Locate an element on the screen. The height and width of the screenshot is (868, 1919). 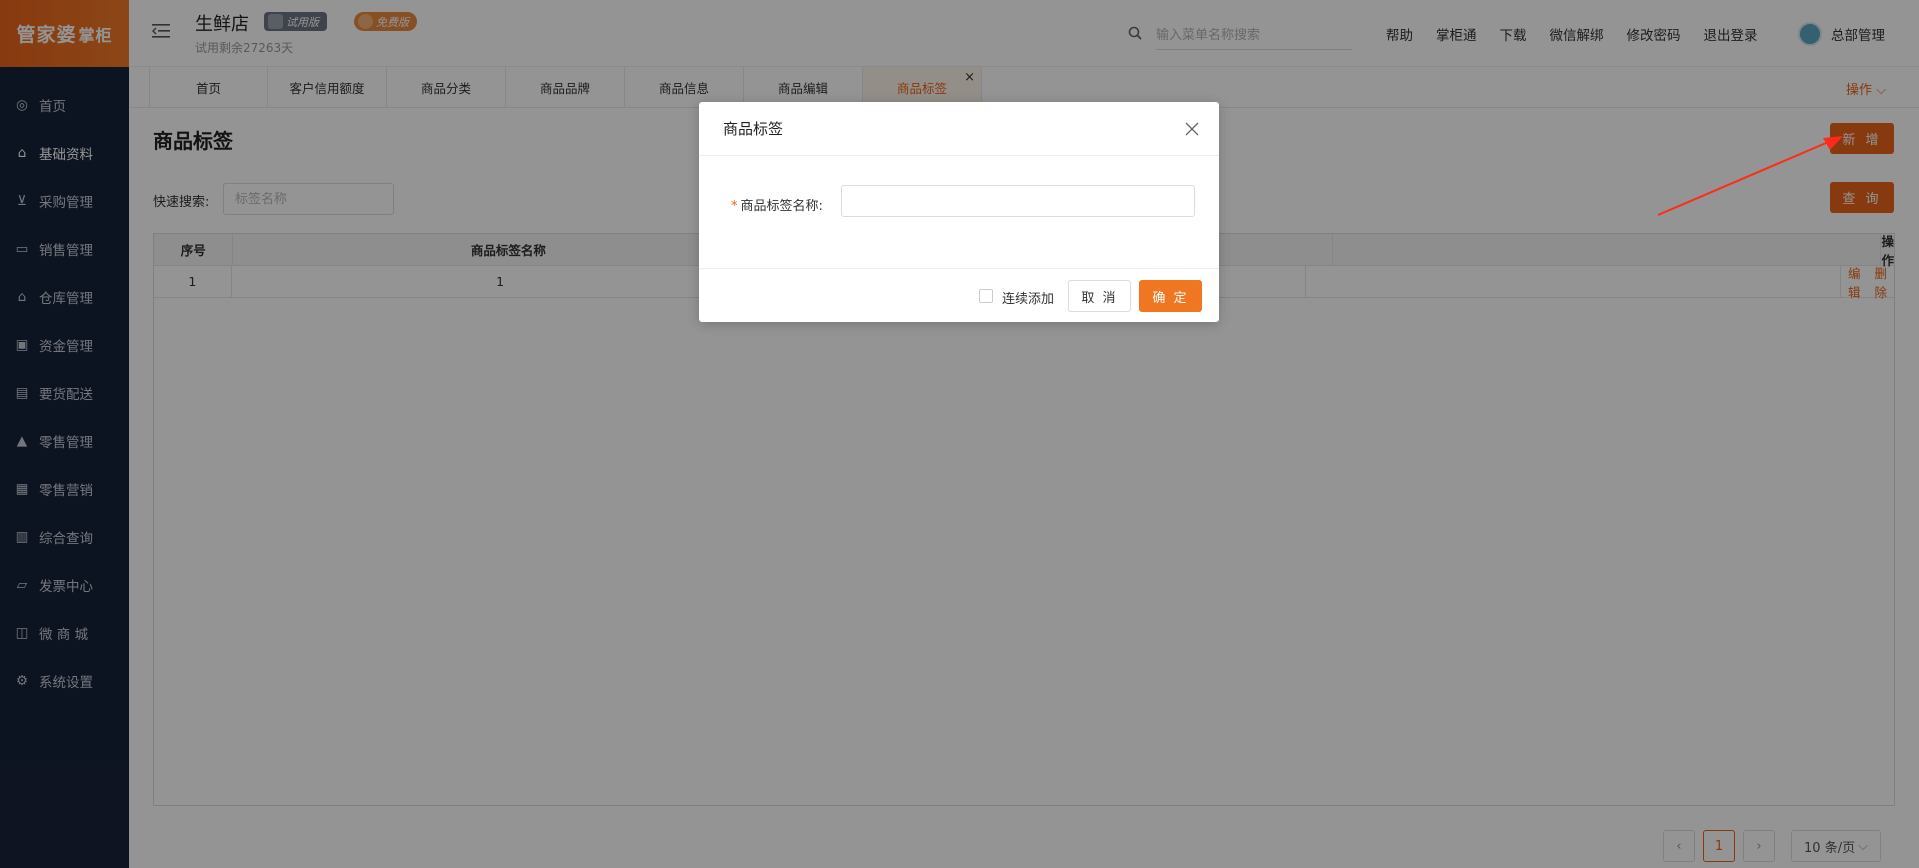
required-mark: * is located at coordinates (734, 206).